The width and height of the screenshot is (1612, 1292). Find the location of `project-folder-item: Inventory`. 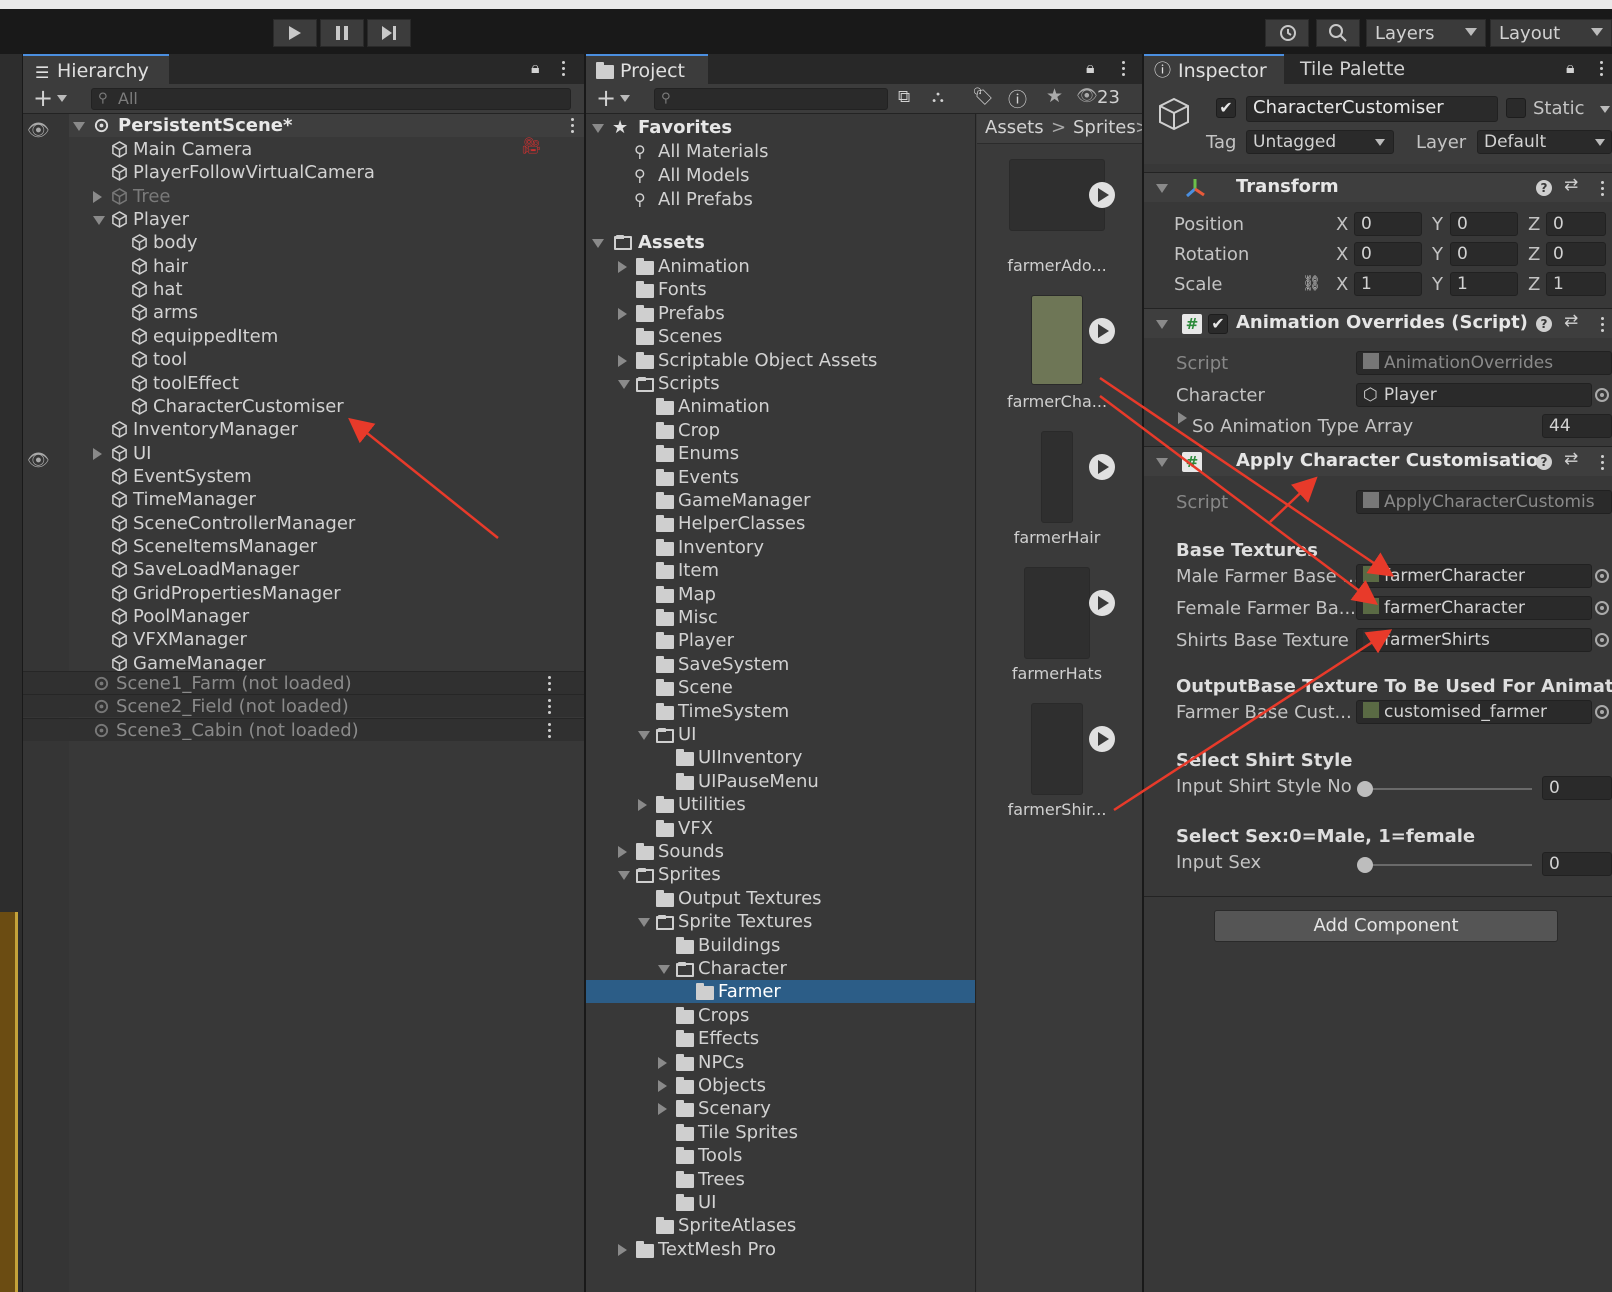

project-folder-item: Inventory is located at coordinates (780, 547).